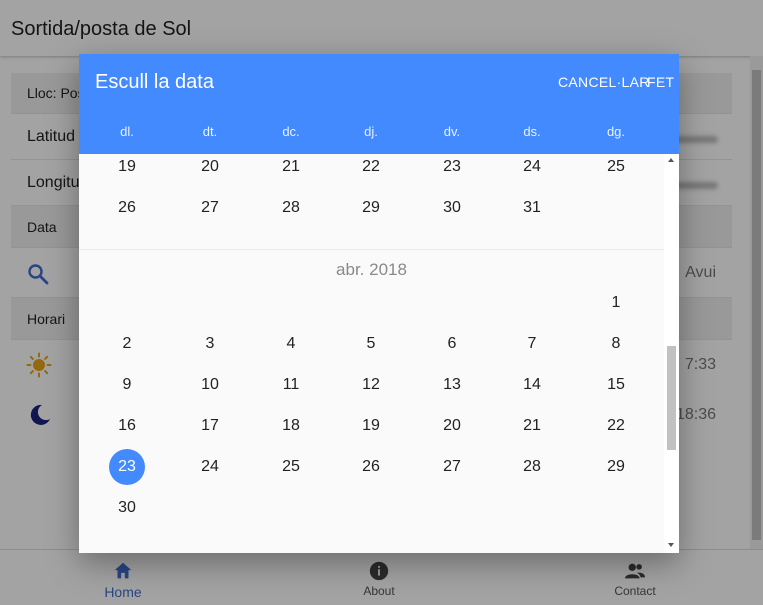 This screenshot has width=763, height=605. I want to click on done-button: FET, so click(660, 82).